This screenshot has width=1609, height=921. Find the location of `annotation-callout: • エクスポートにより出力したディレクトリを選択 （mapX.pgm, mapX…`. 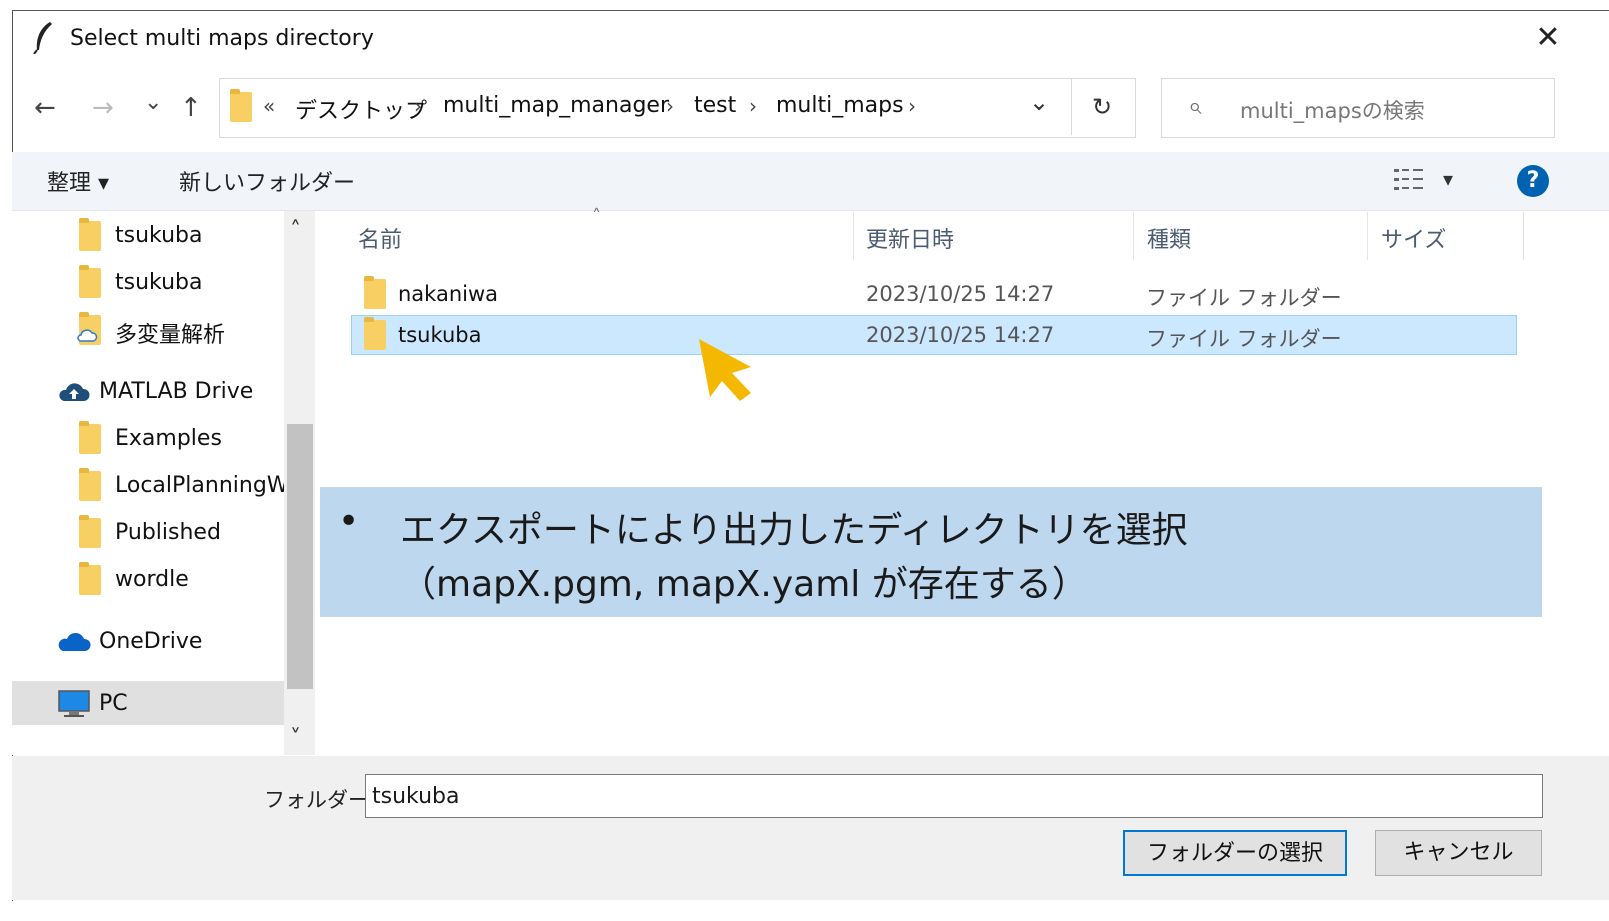

annotation-callout: • エクスポートにより出力したディレクトリを選択 （mapX.pgm, mapX… is located at coordinates (931, 552).